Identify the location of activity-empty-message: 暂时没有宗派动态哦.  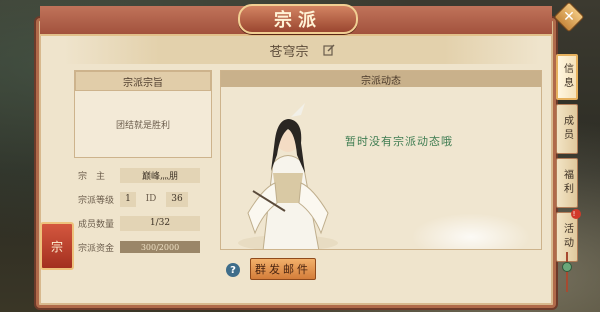
(399, 141).